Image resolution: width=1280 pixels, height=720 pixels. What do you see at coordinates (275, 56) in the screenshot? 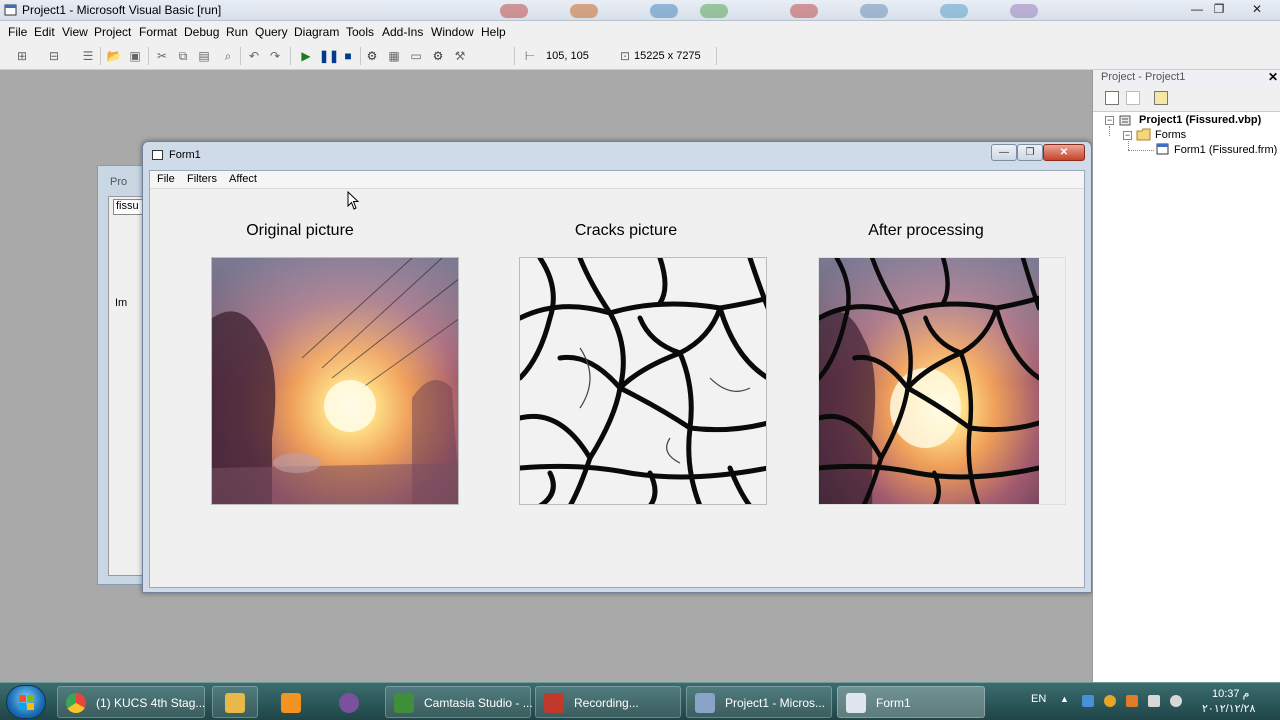
I see `redo-icon: ↷` at bounding box center [275, 56].